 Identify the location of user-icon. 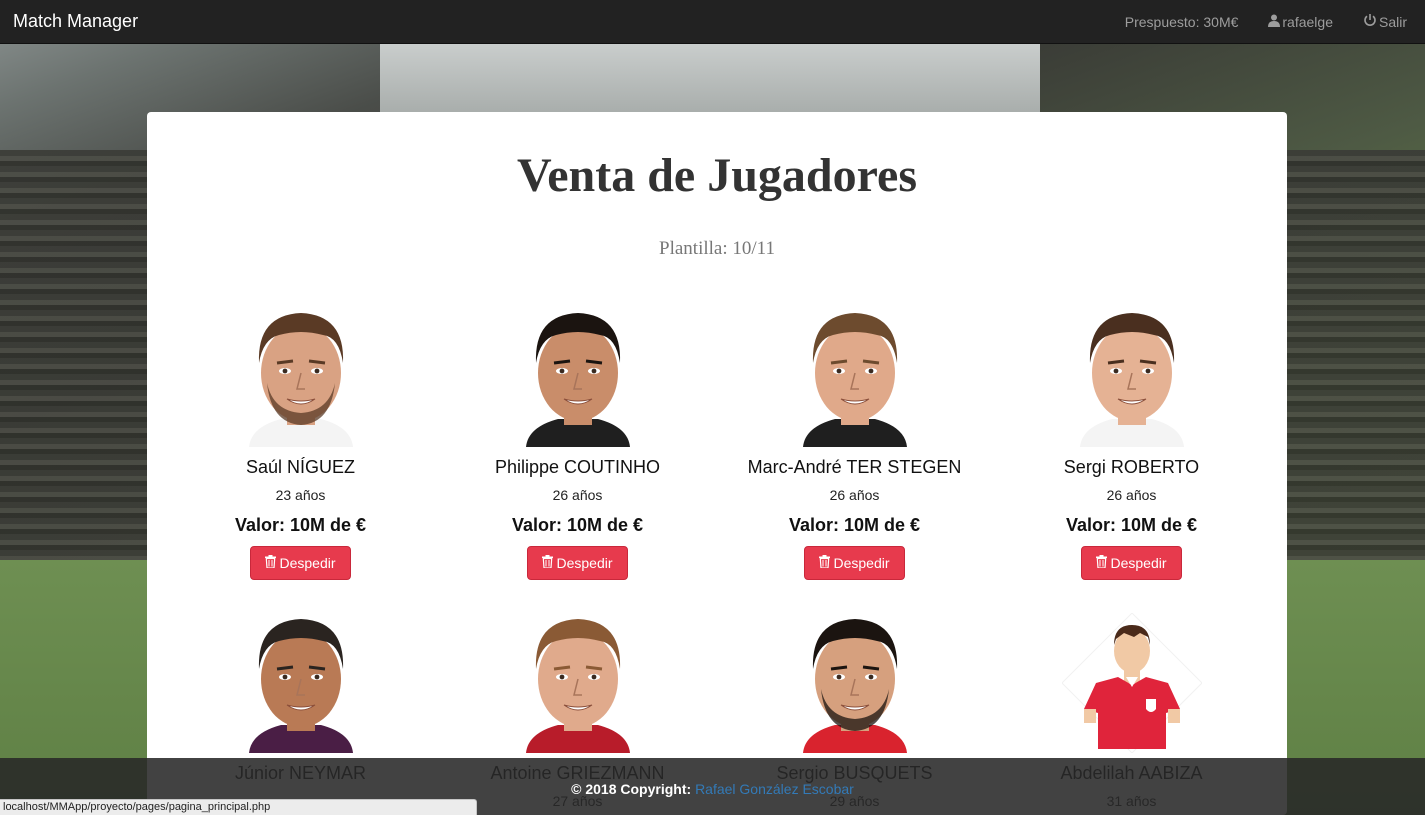
(1274, 22).